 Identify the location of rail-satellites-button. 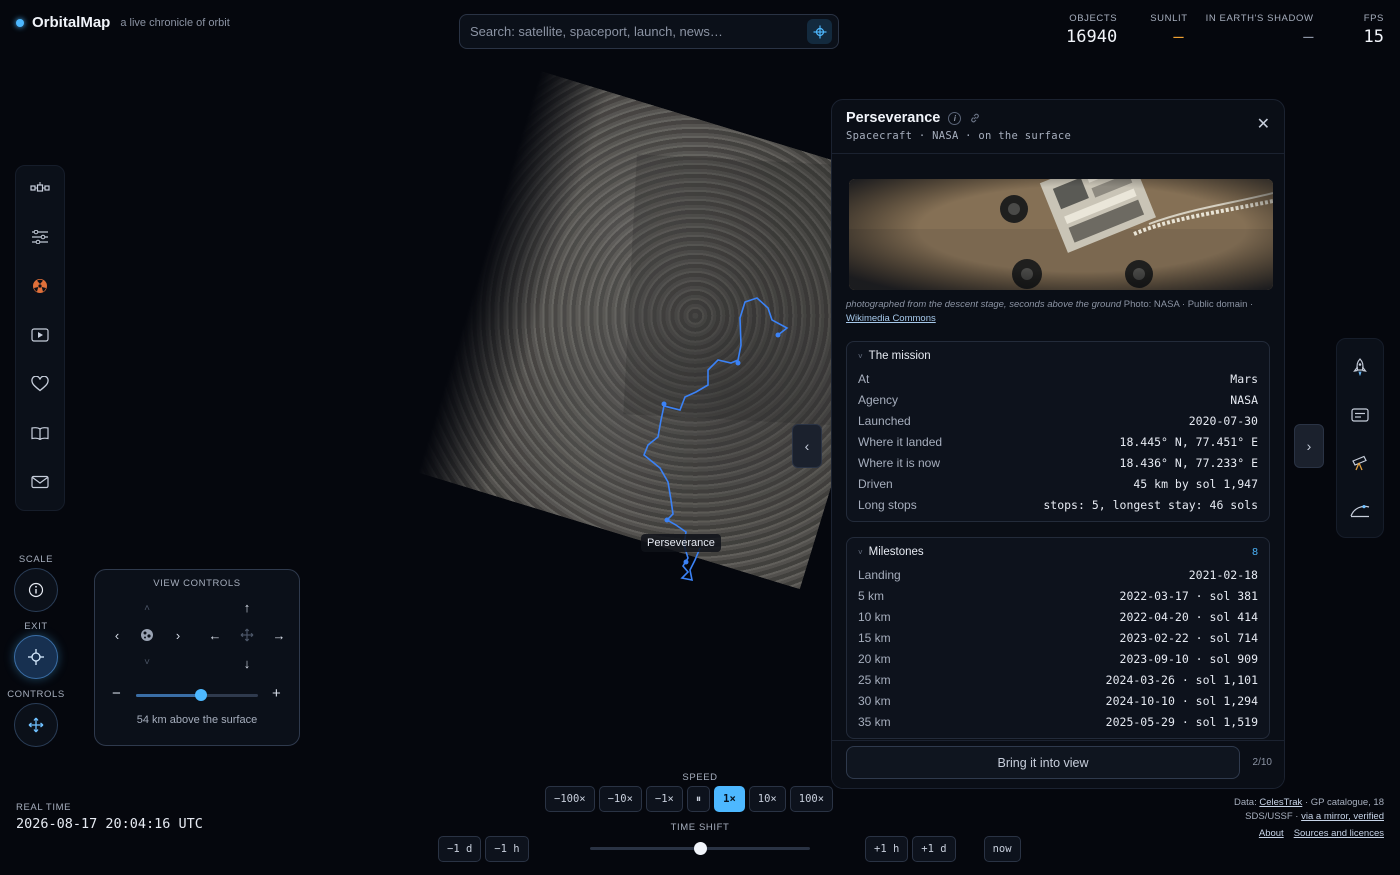
(40, 188).